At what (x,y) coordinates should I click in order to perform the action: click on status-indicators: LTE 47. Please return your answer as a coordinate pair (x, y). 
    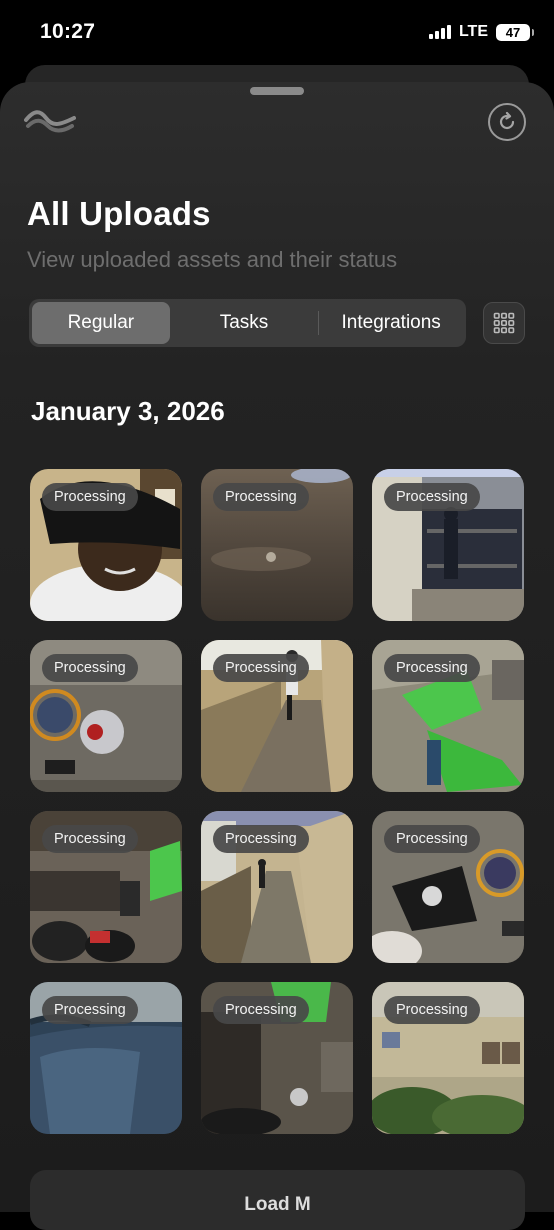
    Looking at the image, I should click on (481, 32).